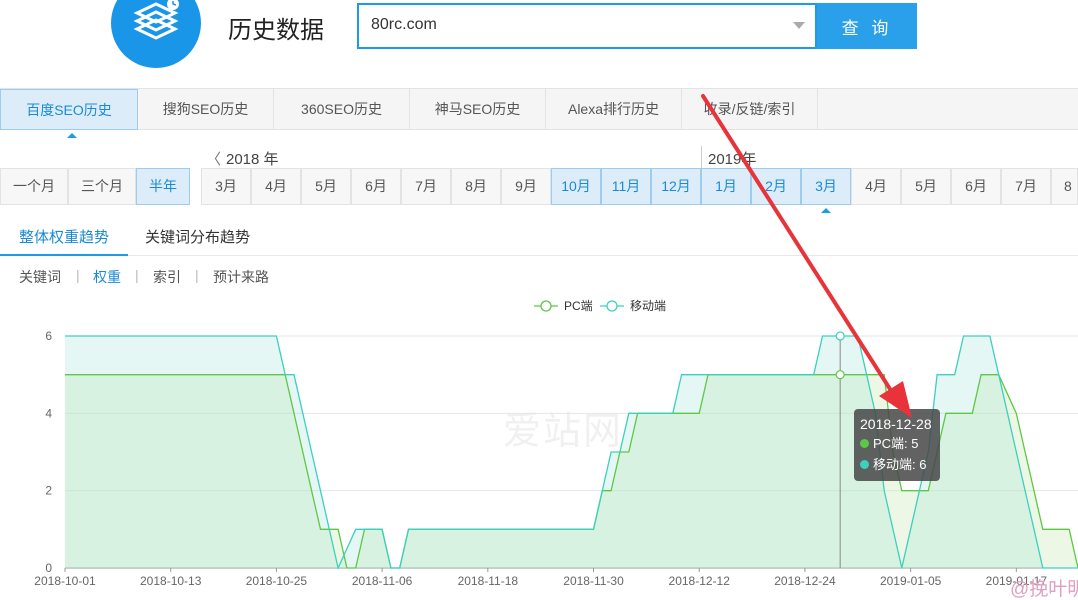 The height and width of the screenshot is (600, 1078). Describe the element at coordinates (241, 277) in the screenshot. I see `filter-estimated-traffic: 预计来路` at that location.